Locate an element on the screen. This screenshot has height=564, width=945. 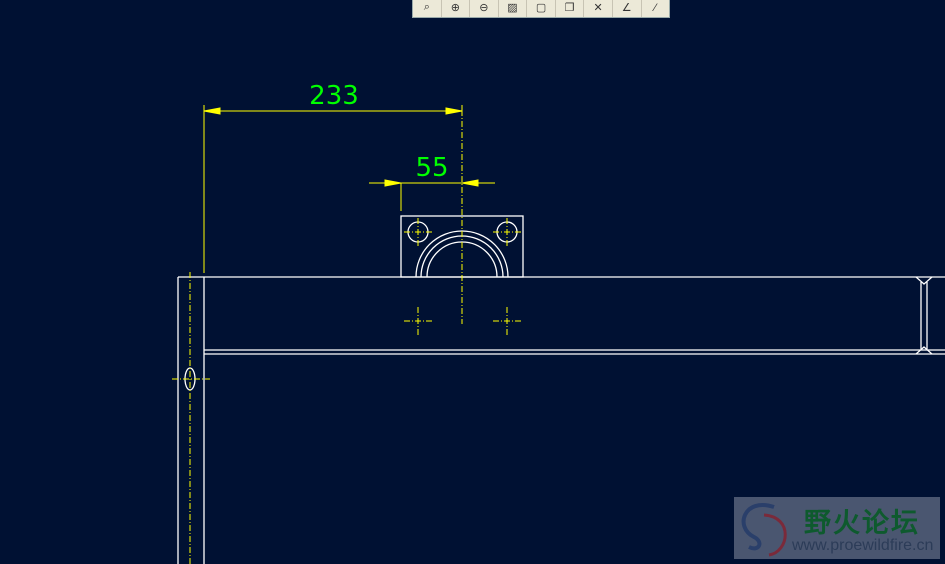
saved-views-icon: ❐ is located at coordinates (569, 8).